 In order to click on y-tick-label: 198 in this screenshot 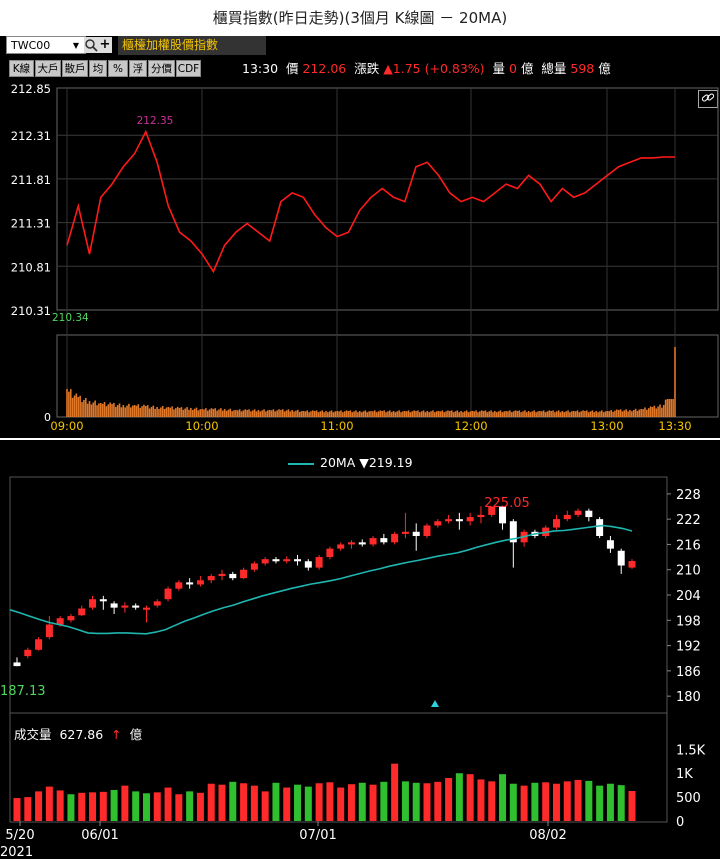, I will do `click(688, 621)`.